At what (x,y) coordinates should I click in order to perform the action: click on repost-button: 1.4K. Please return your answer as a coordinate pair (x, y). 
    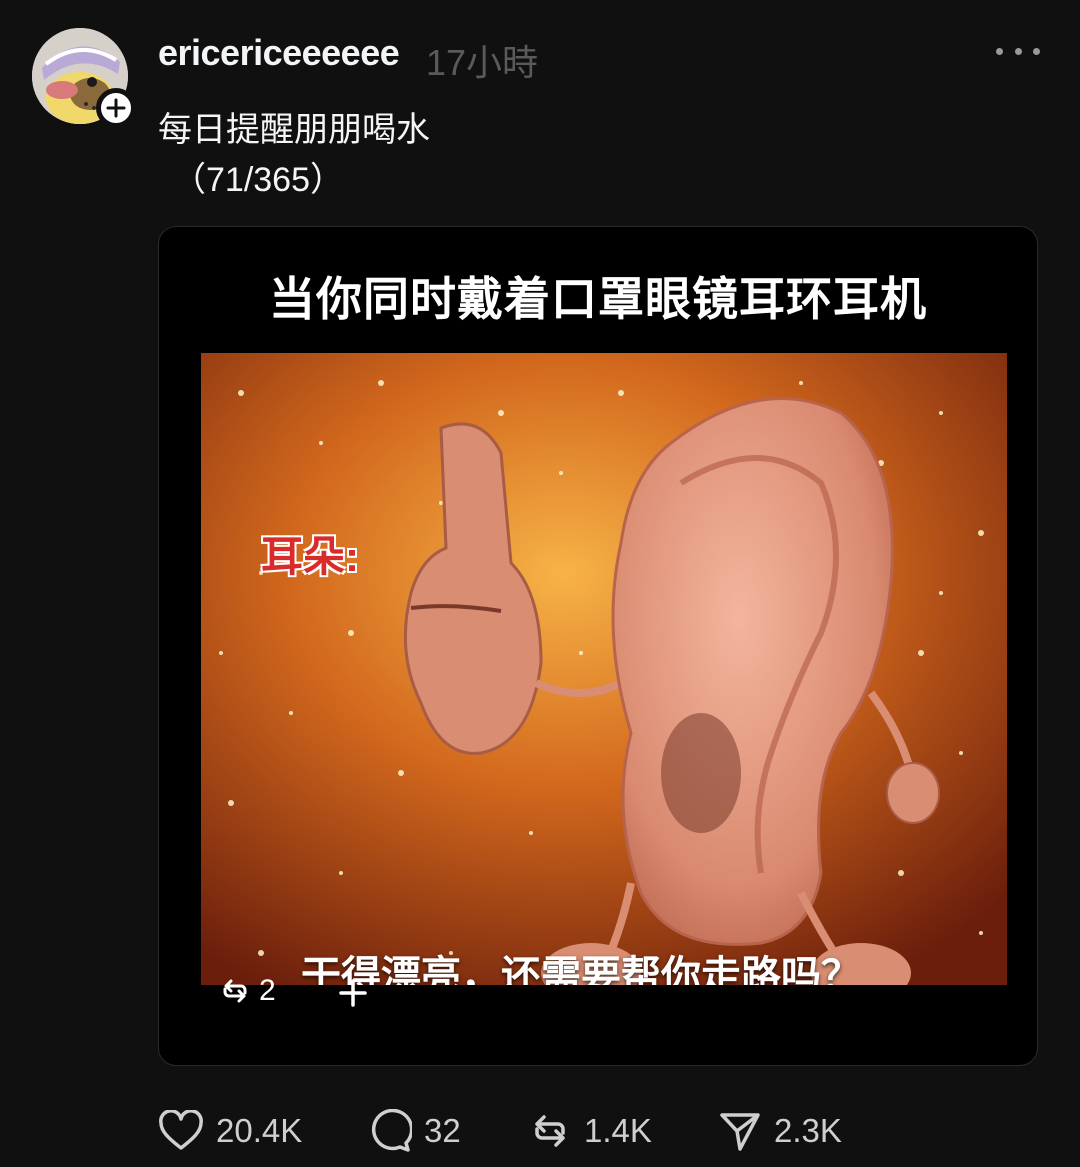
    Looking at the image, I should click on (590, 1131).